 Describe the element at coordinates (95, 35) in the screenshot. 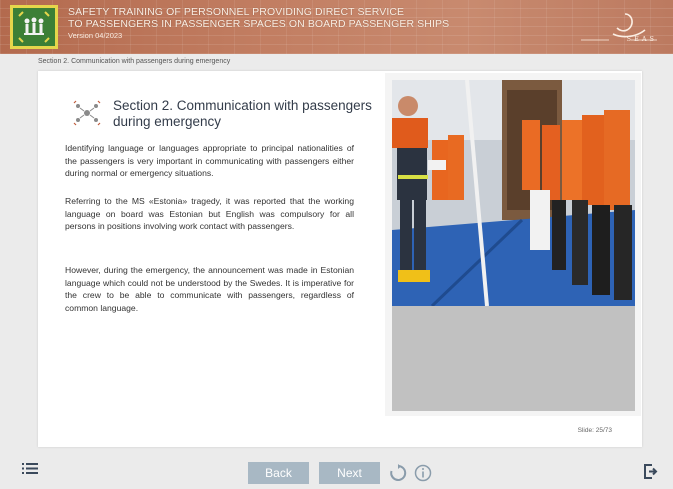

I see `course-version: Version 04/2023` at that location.